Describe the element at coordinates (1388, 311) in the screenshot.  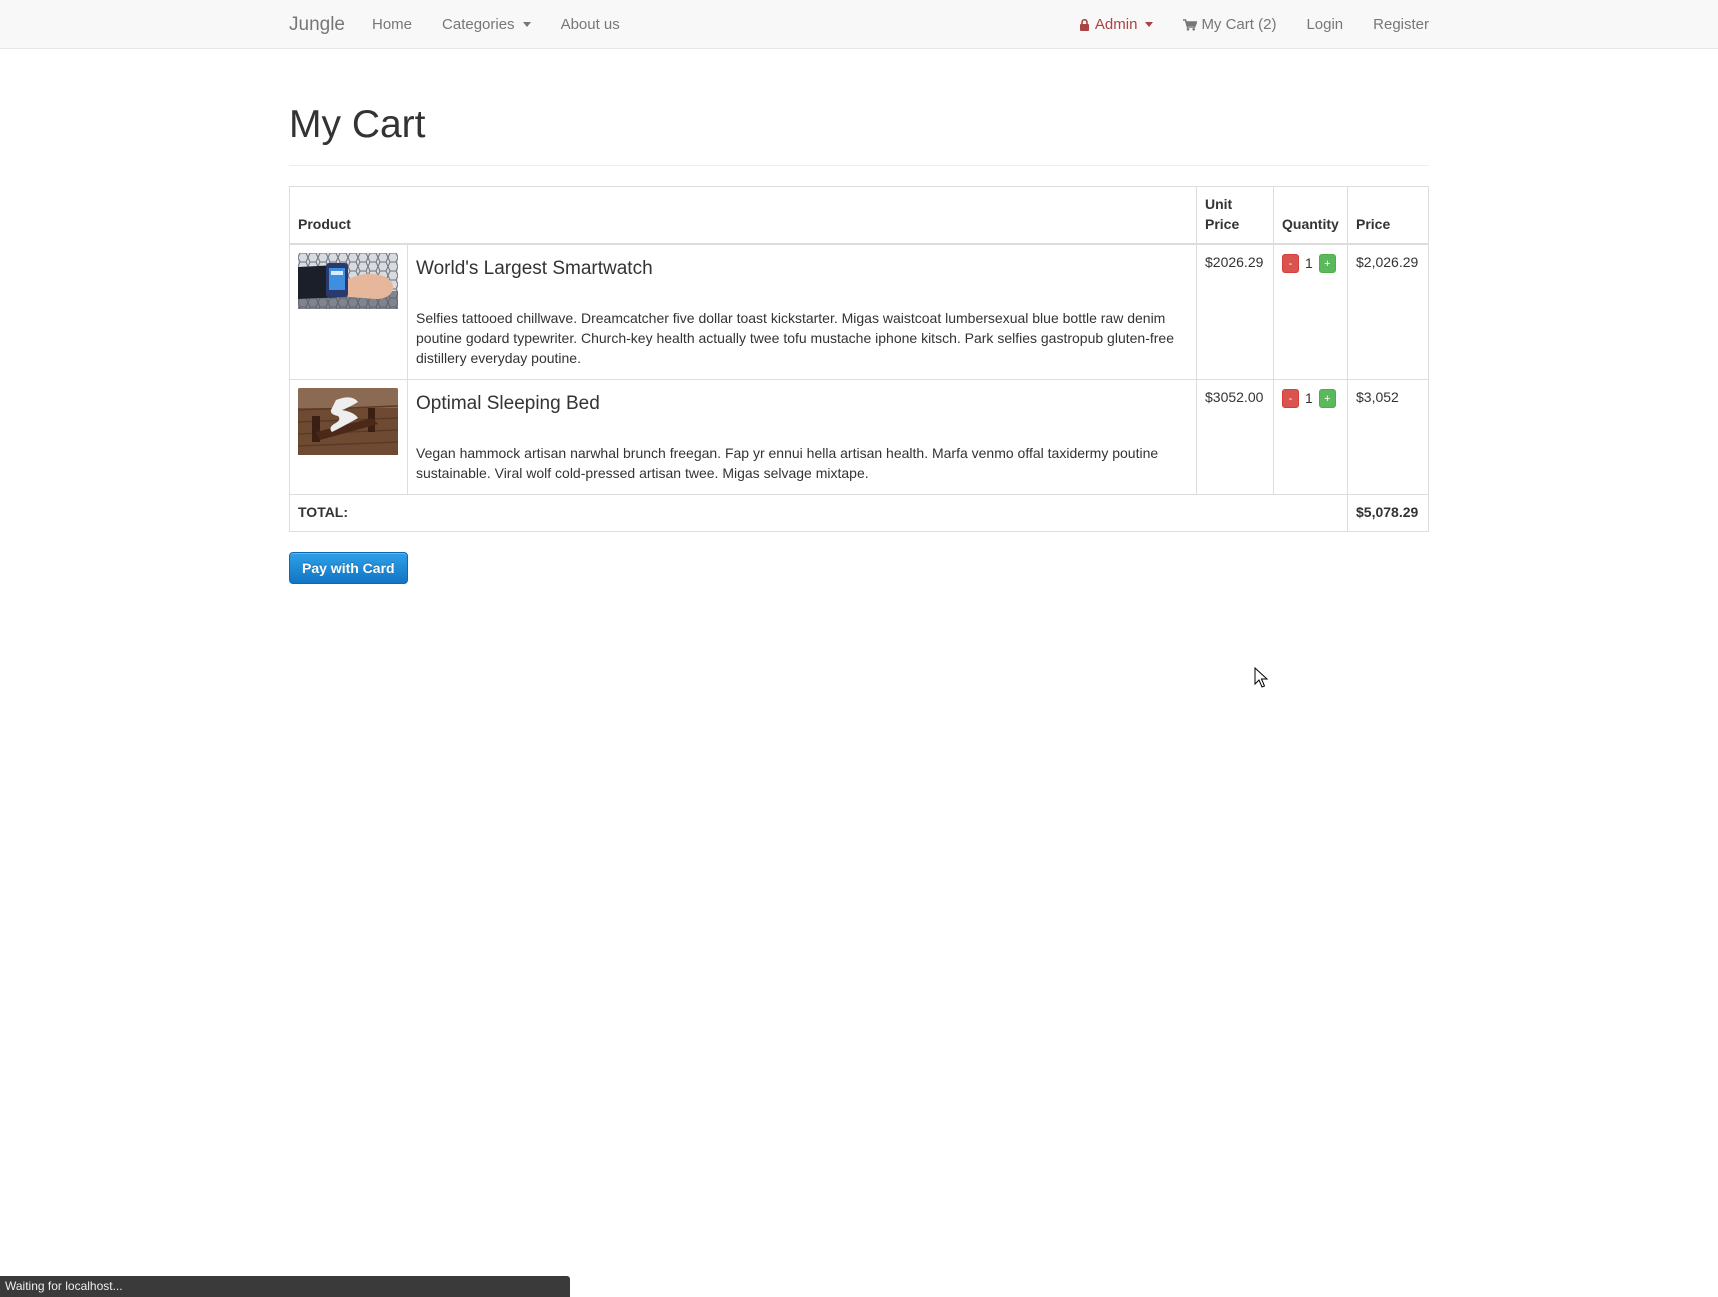
I see `line-price-cell: $2,026.29` at that location.